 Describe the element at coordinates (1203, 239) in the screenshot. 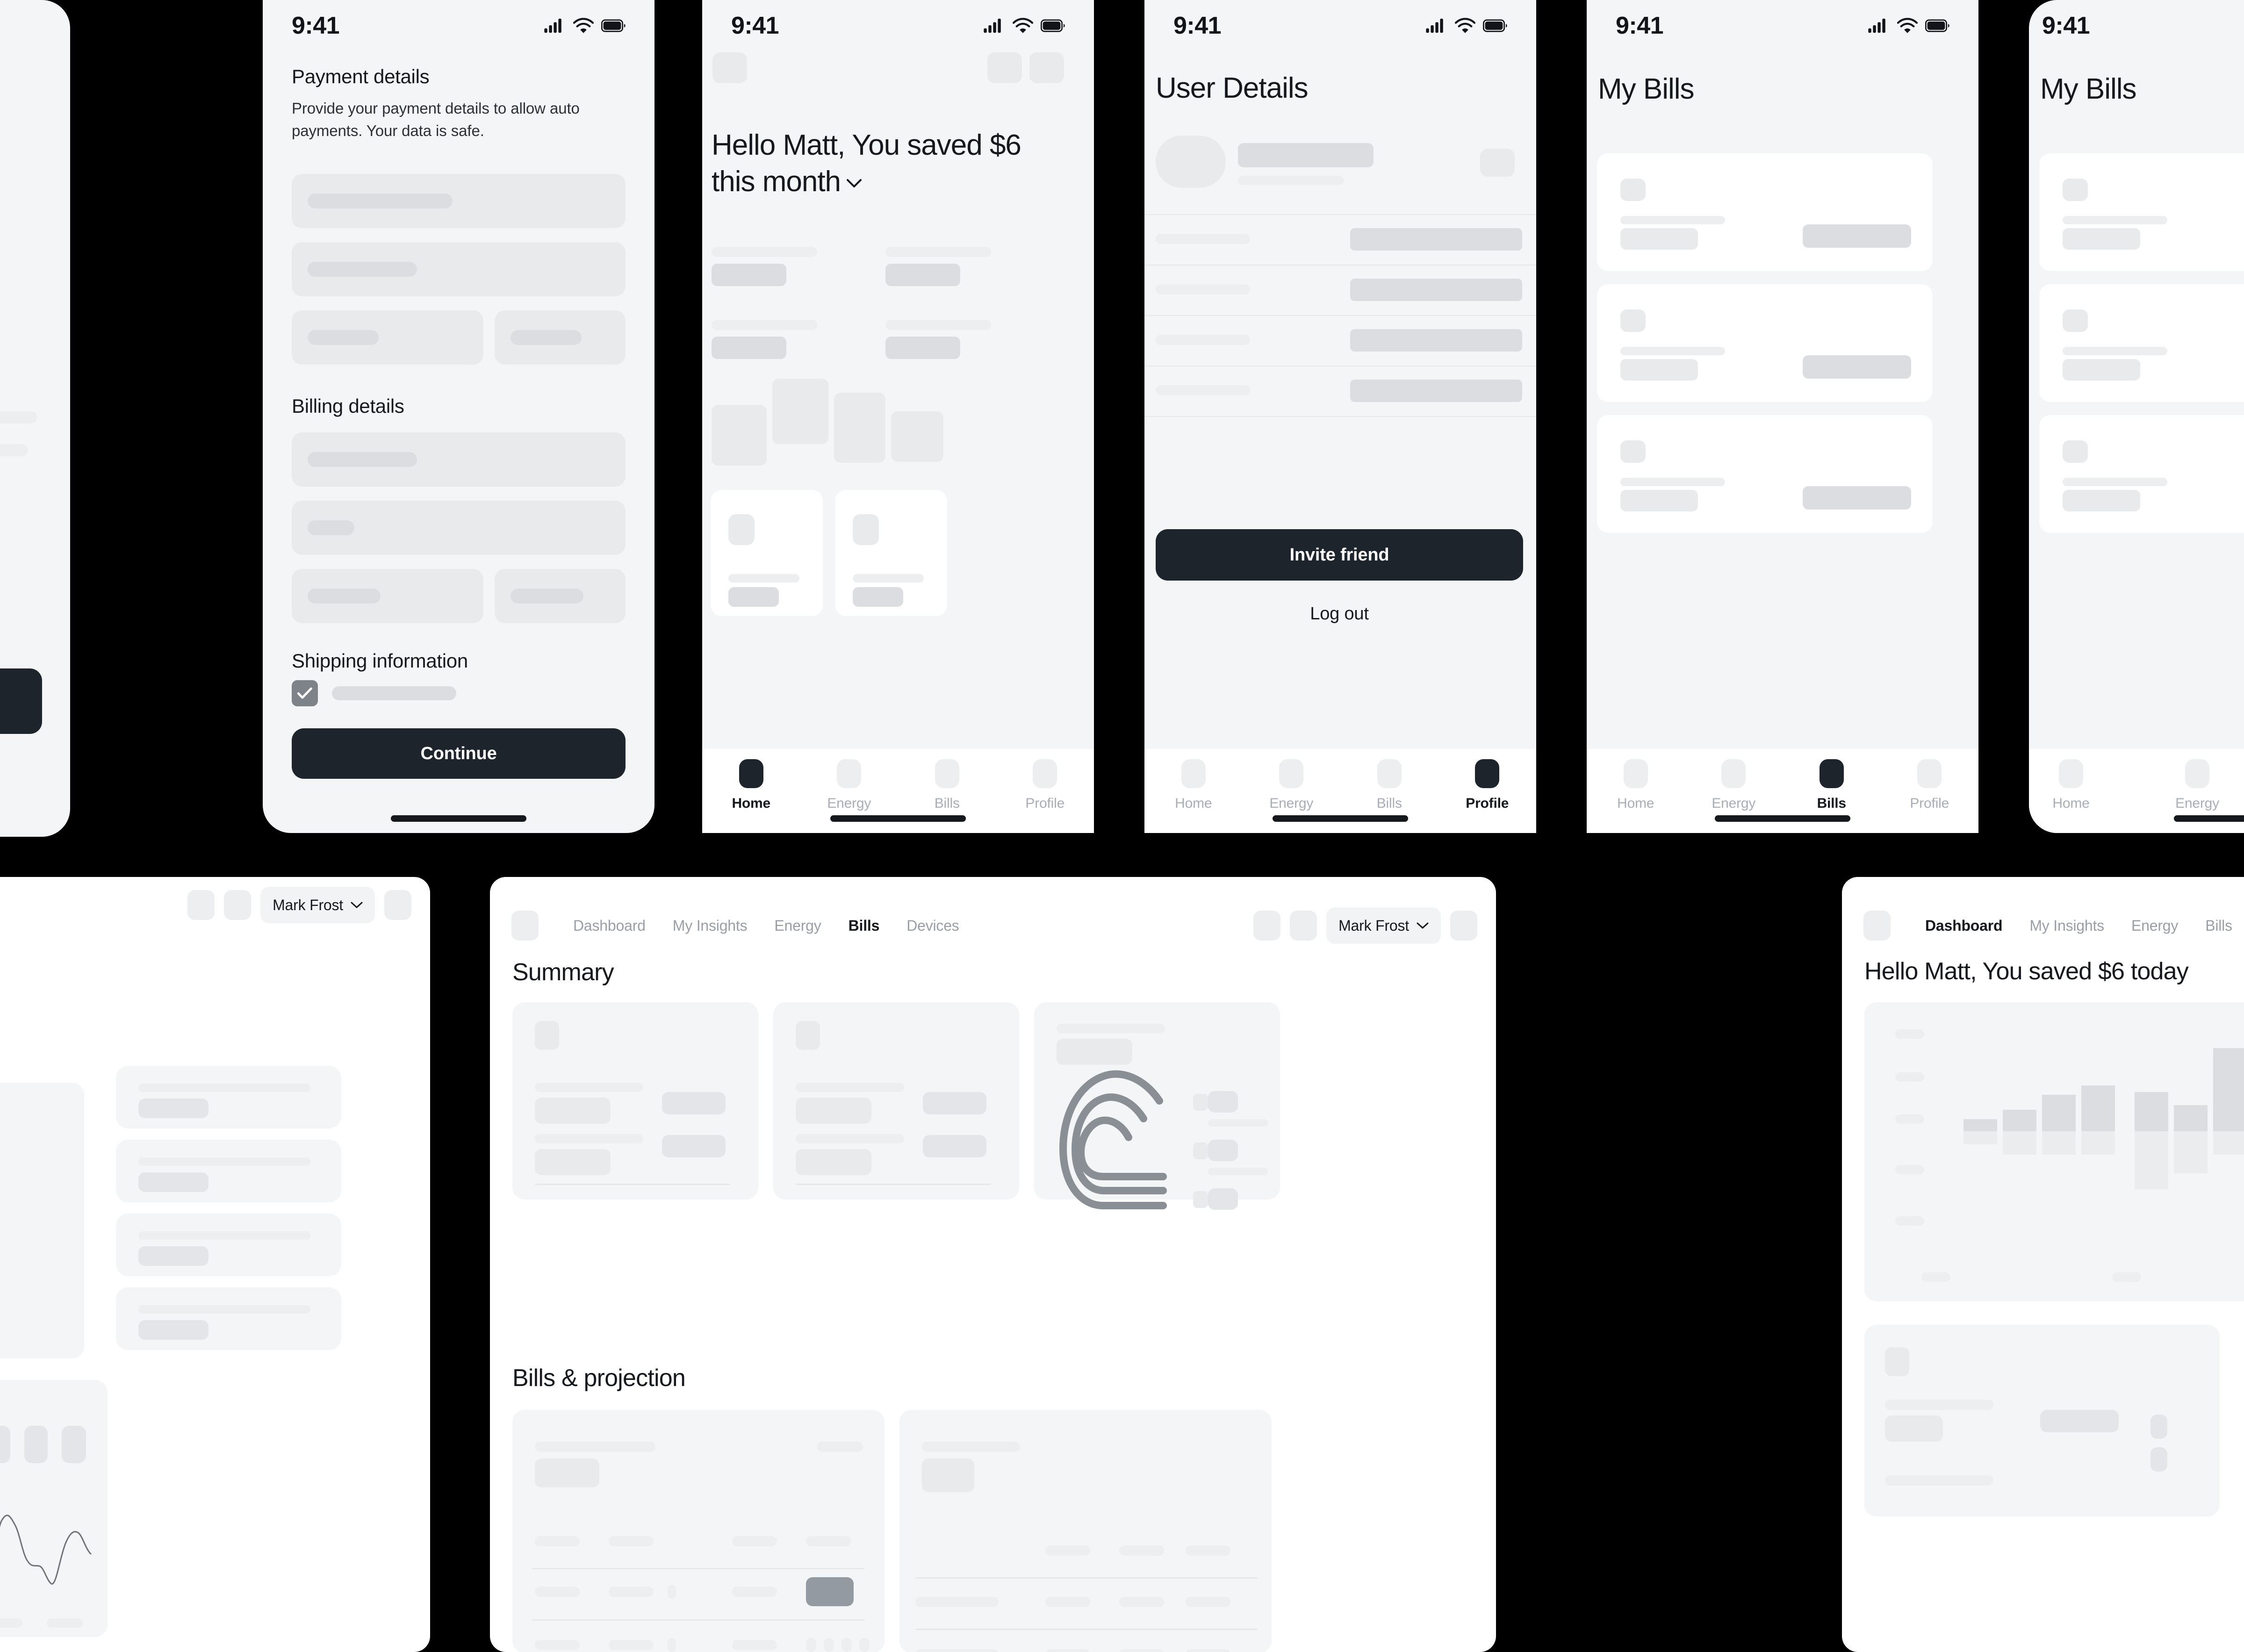

I see `detail-label` at that location.